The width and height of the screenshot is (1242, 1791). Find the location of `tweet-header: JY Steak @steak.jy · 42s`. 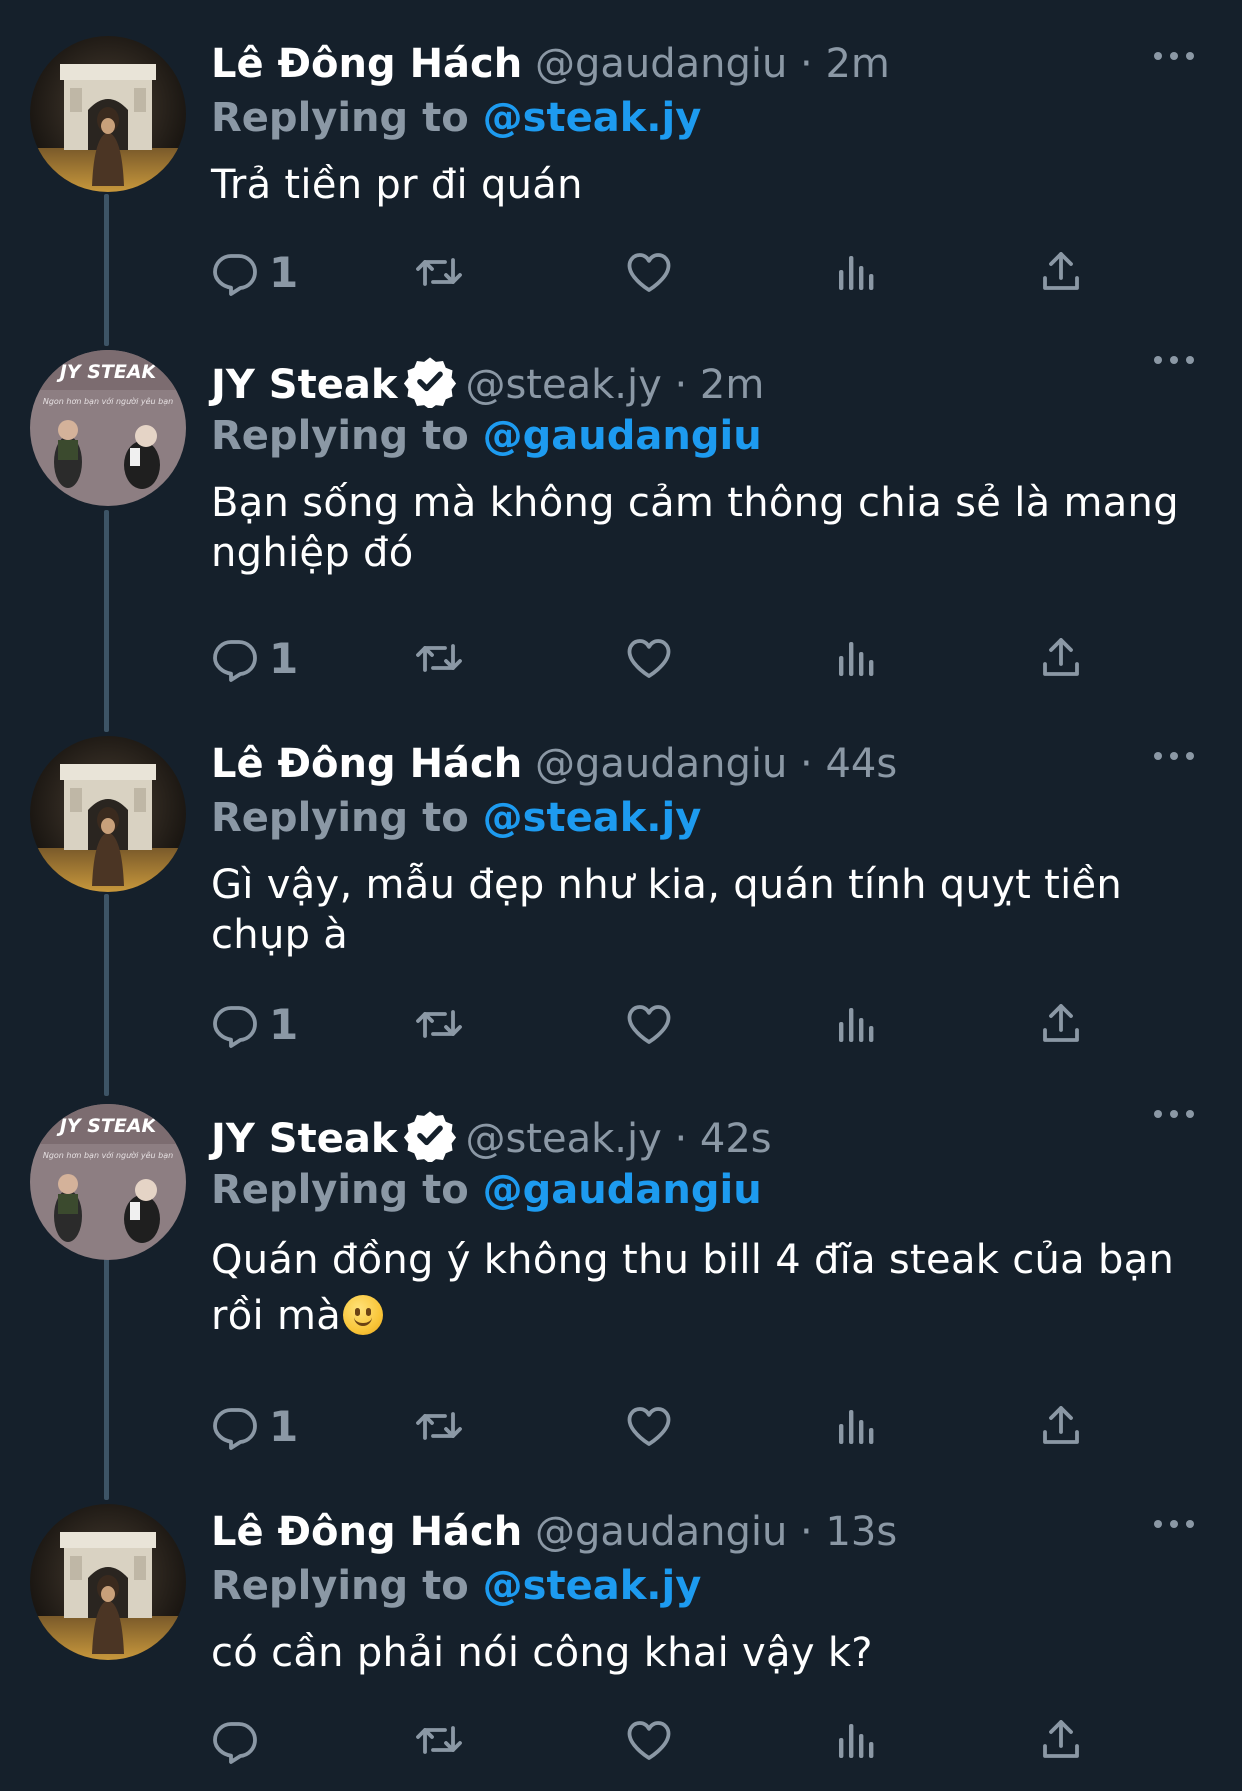

tweet-header: JY Steak @steak.jy · 42s is located at coordinates (706, 1136).